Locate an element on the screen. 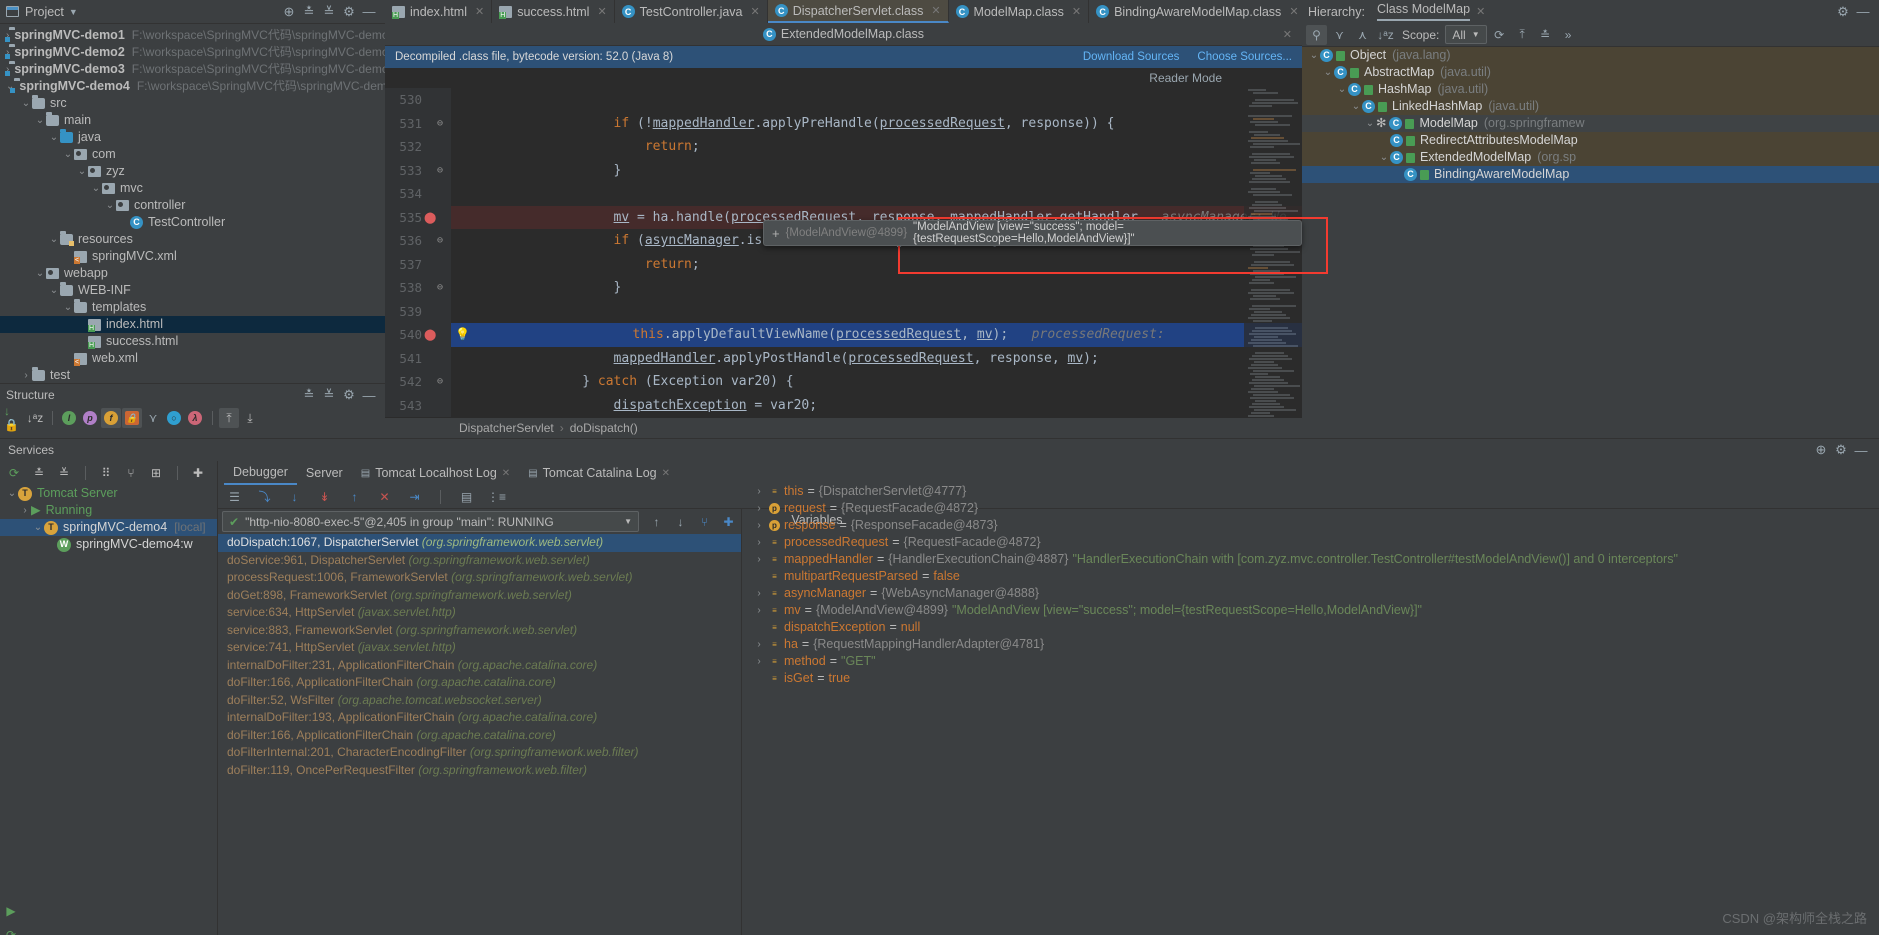  code-line: 533 ⊖ } is located at coordinates (843, 170).